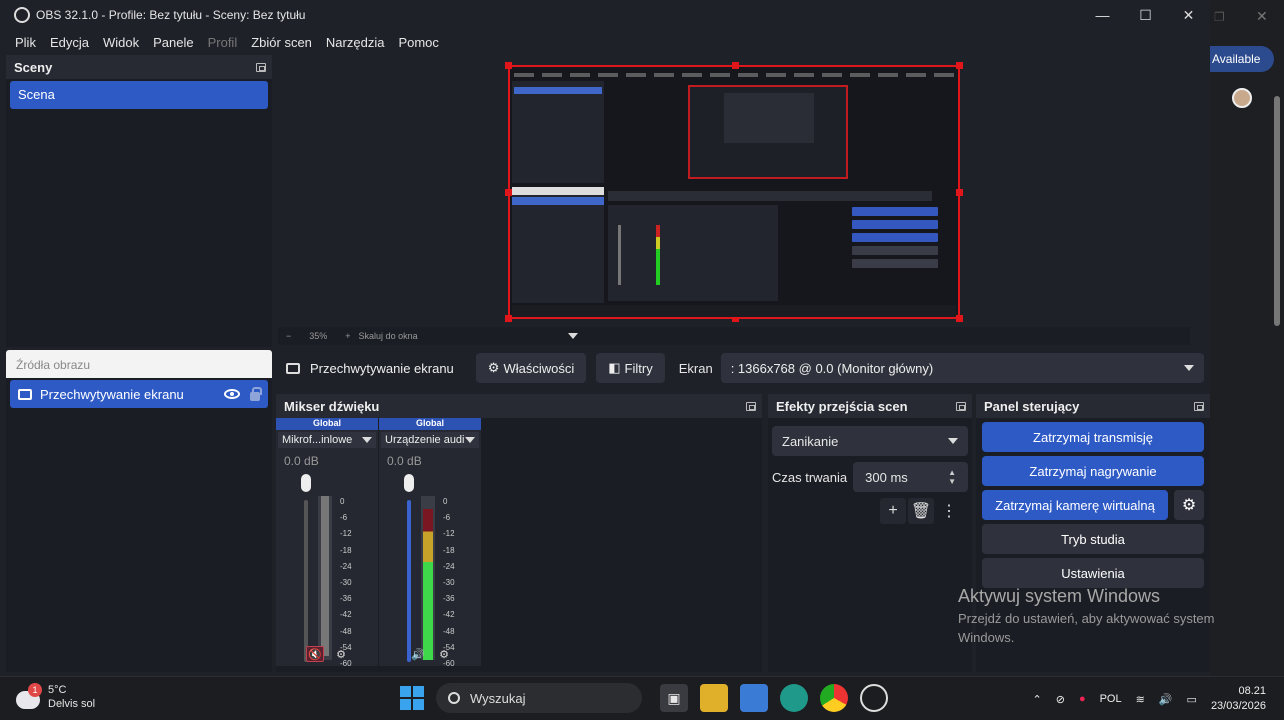 Image resolution: width=1284 pixels, height=720 pixels. Describe the element at coordinates (962, 368) in the screenshot. I see `screen-select: : 1366x768 @ 0.0 (Monitor główny)` at that location.